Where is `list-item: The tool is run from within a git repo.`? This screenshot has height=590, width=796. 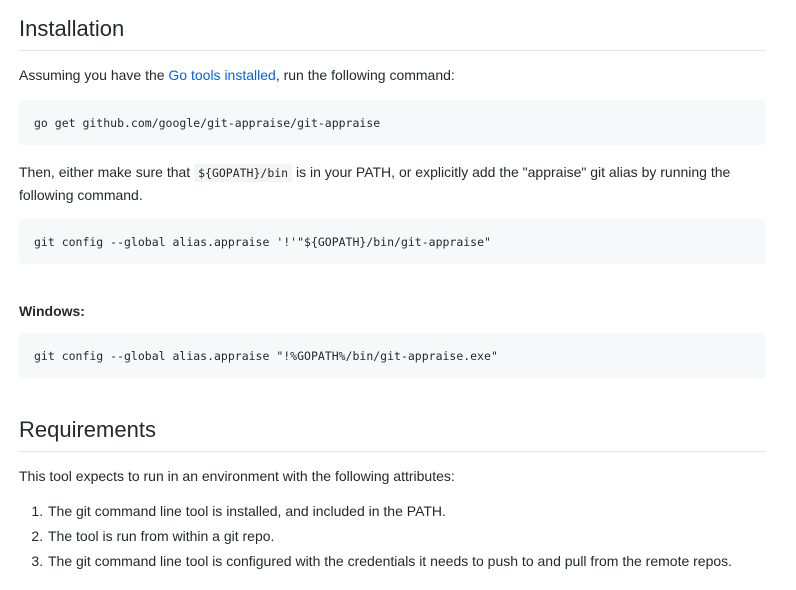 list-item: The tool is run from within a git repo. is located at coordinates (389, 536).